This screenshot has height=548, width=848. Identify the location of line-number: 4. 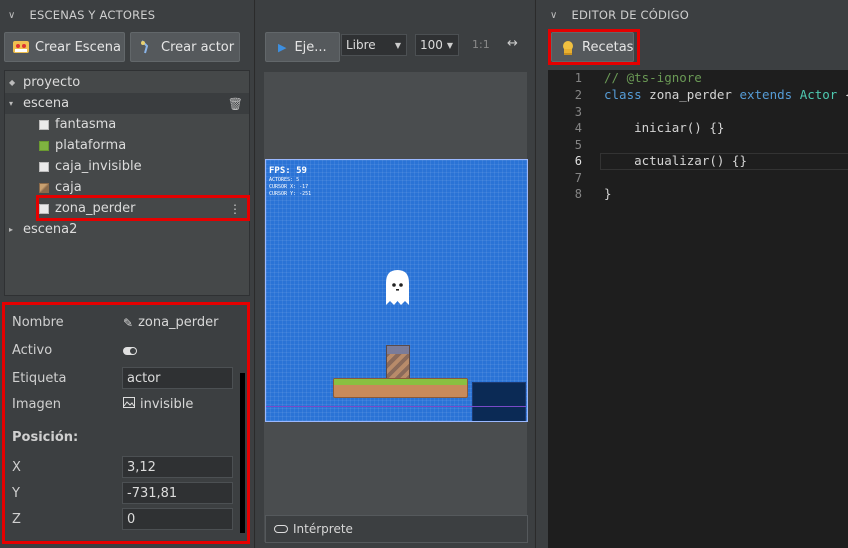
(578, 128).